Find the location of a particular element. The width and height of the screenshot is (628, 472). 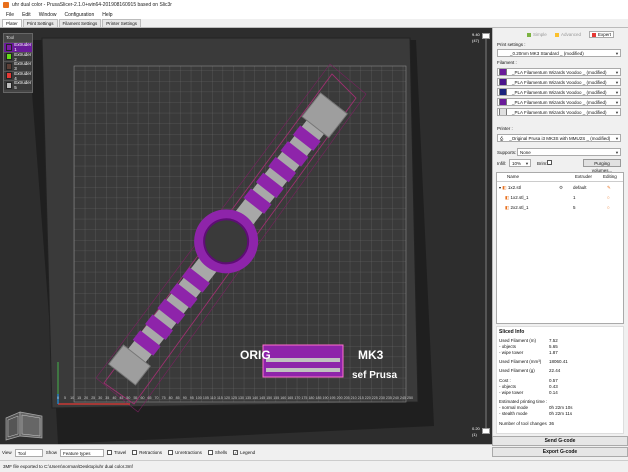

travel-checkbox: Travel is located at coordinates (116, 452).